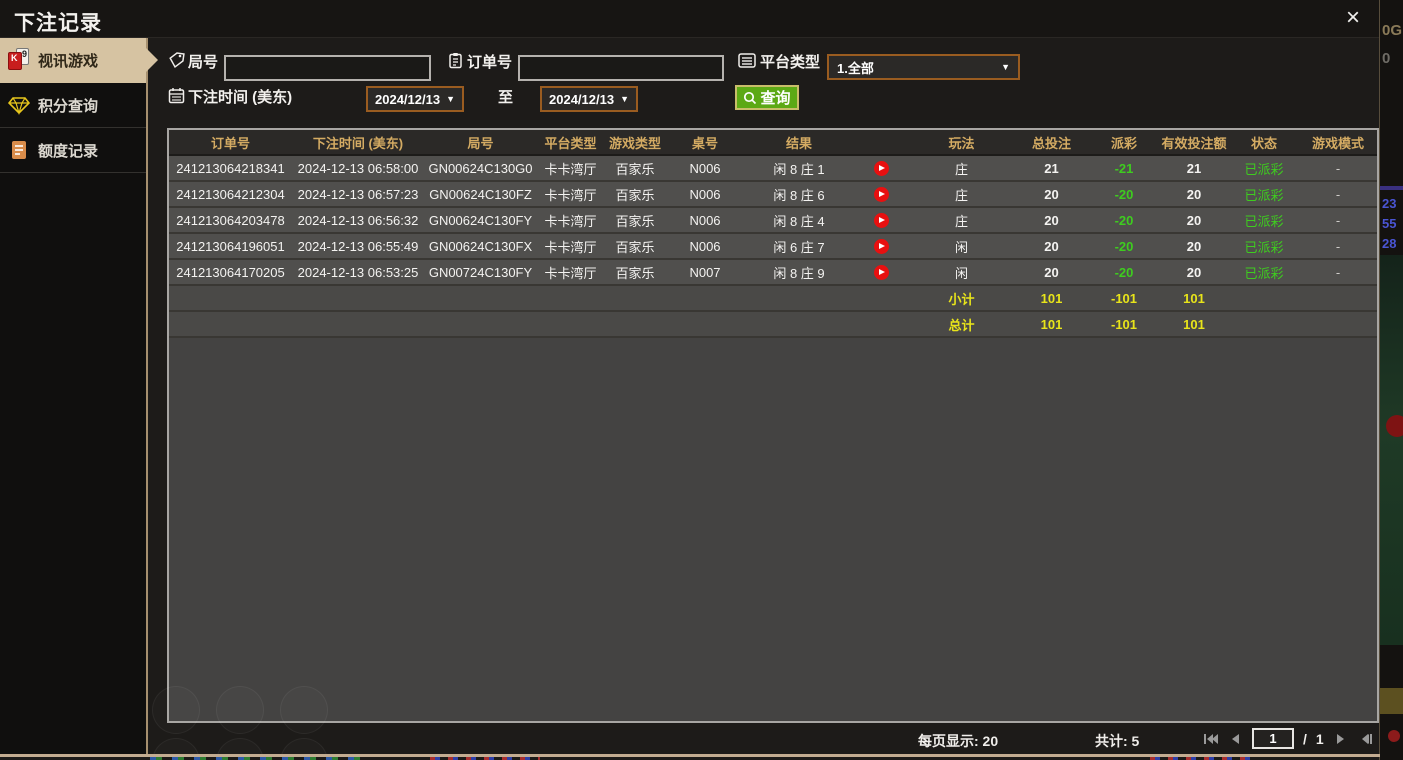  What do you see at coordinates (750, 98) in the screenshot?
I see `magnifier-icon` at bounding box center [750, 98].